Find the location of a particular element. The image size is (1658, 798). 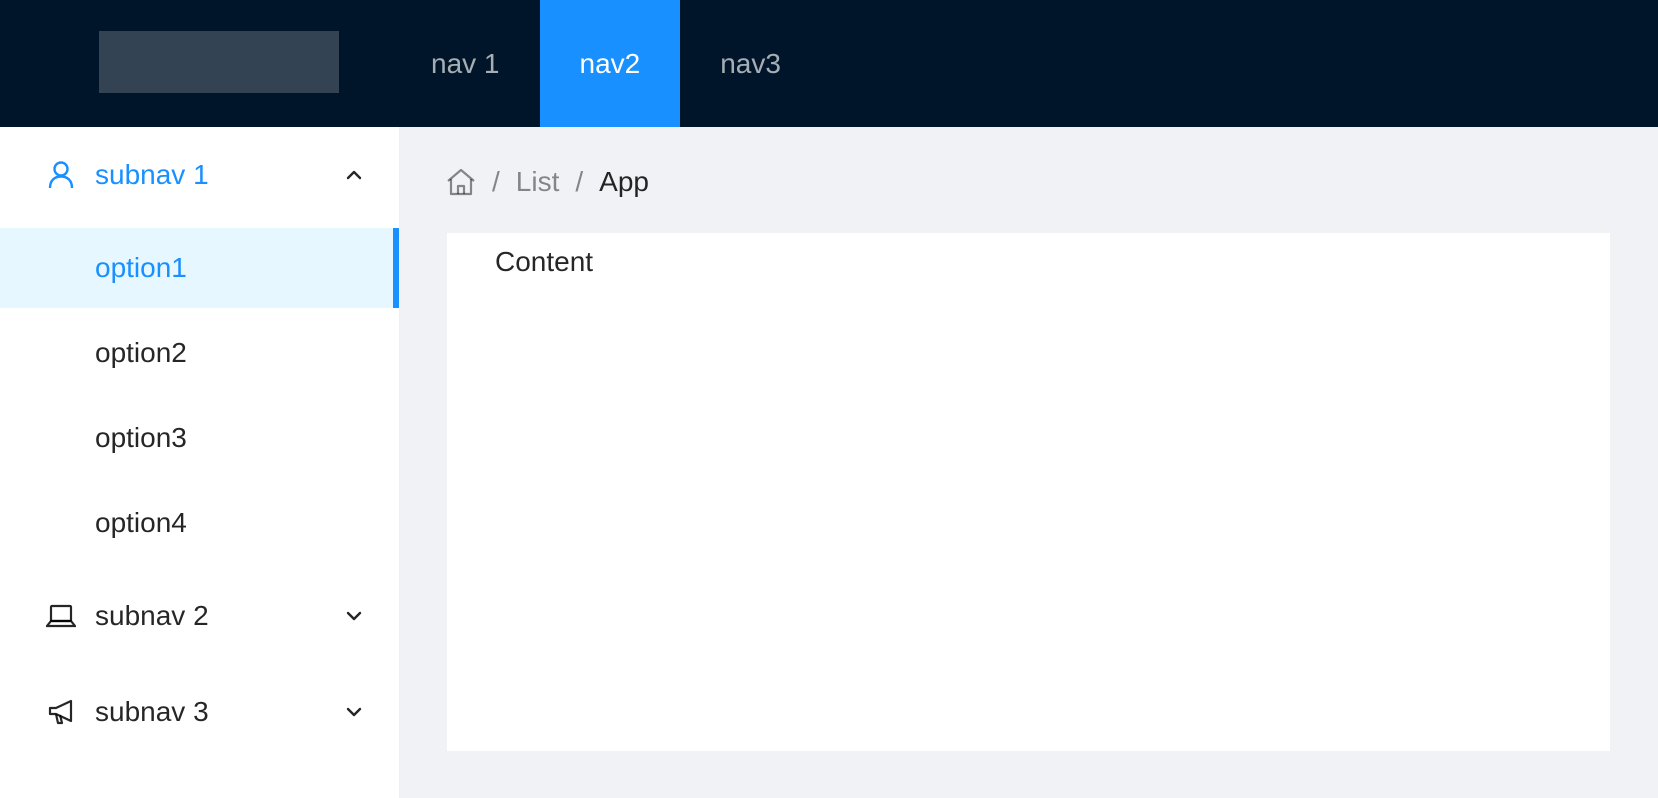

breadcrumb: / List / App is located at coordinates (547, 182).